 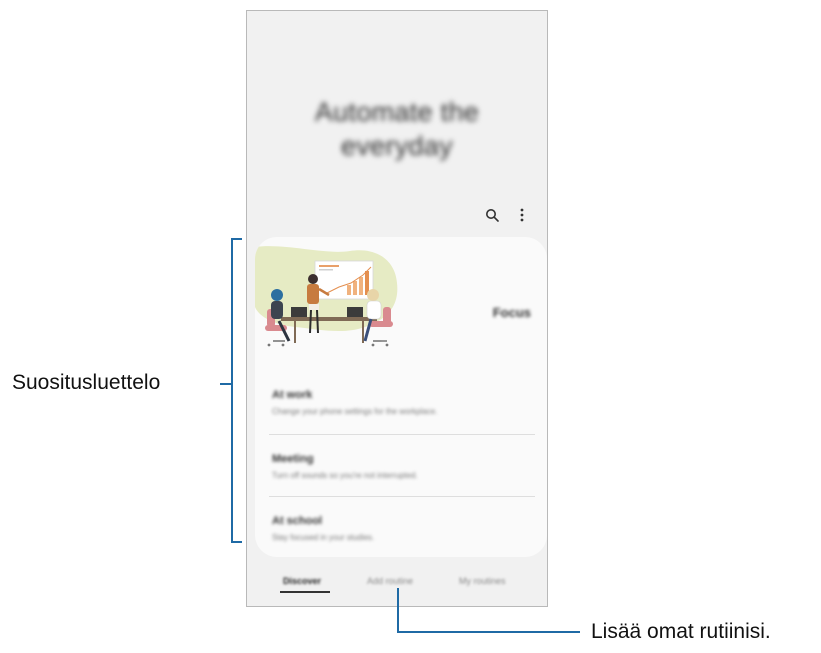 I want to click on more-options-icon, so click(x=522, y=215).